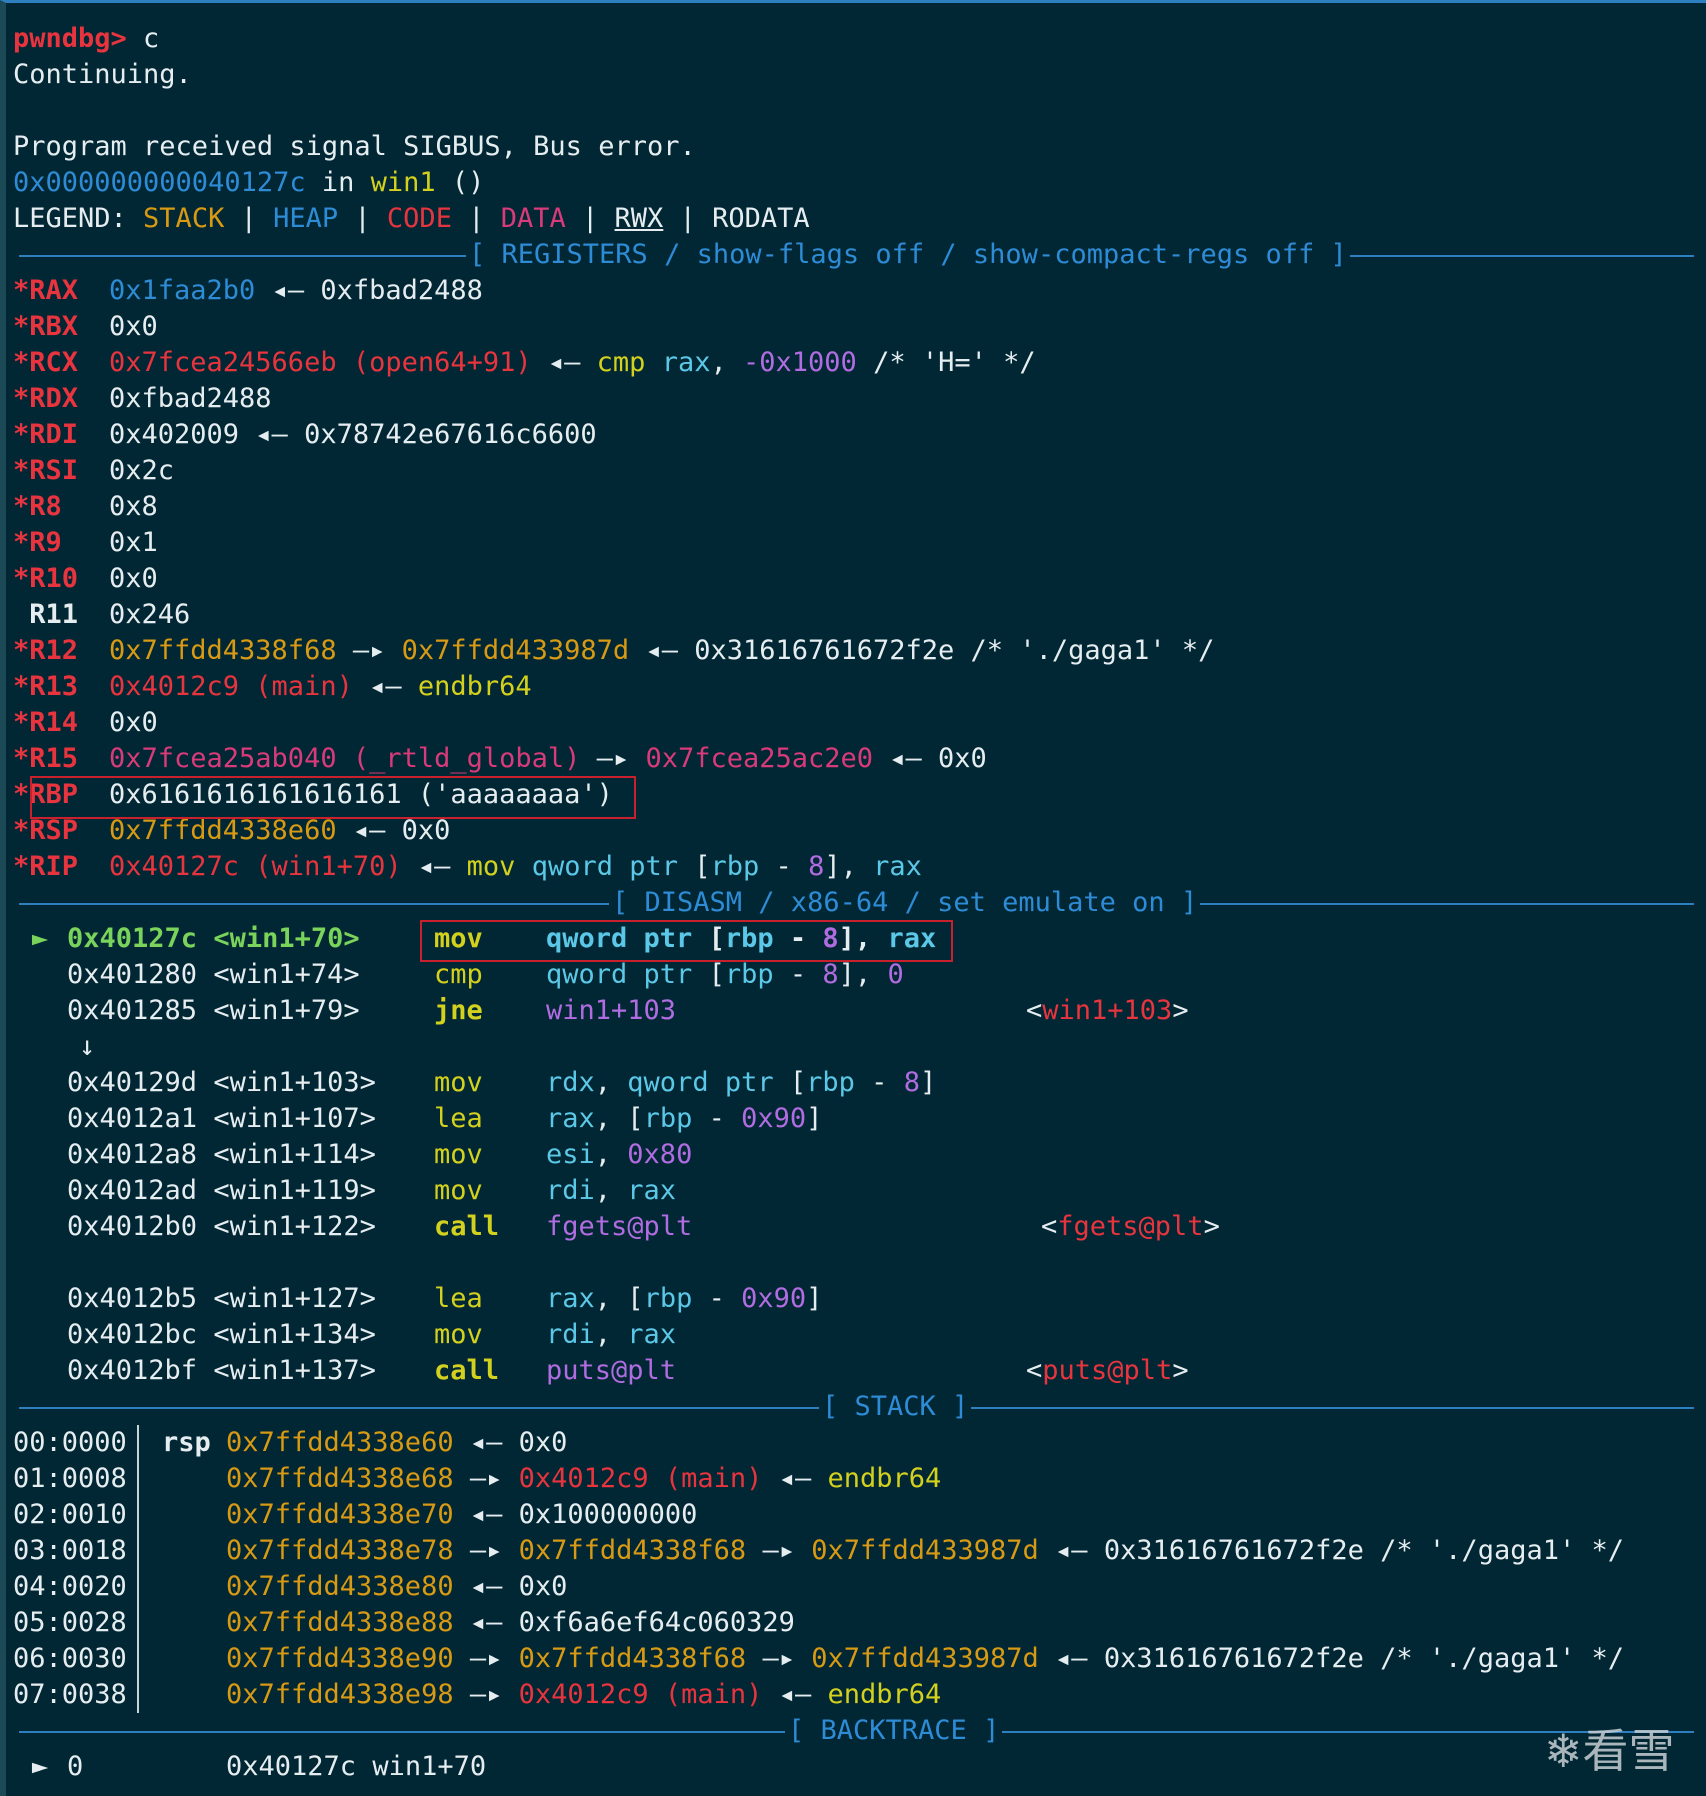  Describe the element at coordinates (133, 506) in the screenshot. I see `register-value: 0x8` at that location.